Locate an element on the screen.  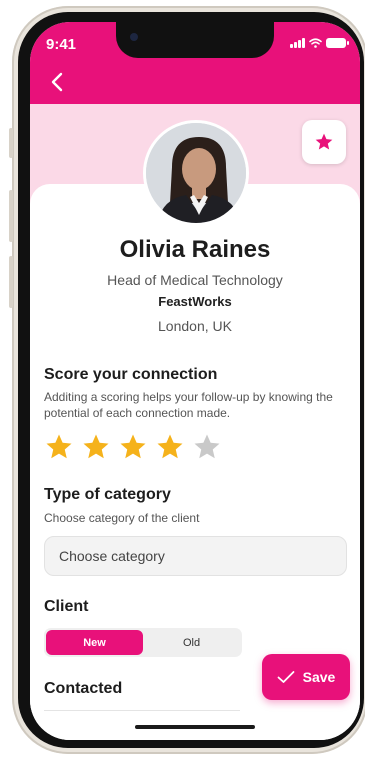
rating-star-3-icon is located at coordinates (133, 447).